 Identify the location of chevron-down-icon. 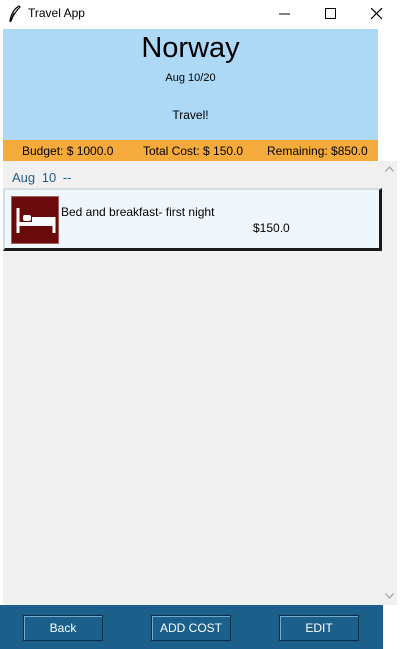
(389, 596).